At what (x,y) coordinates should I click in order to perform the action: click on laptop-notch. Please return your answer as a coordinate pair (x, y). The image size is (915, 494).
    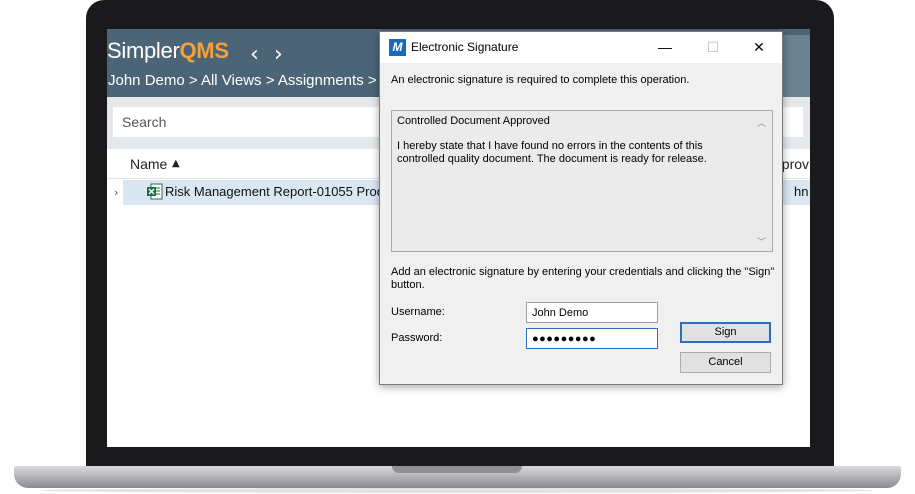
    Looking at the image, I should click on (457, 469).